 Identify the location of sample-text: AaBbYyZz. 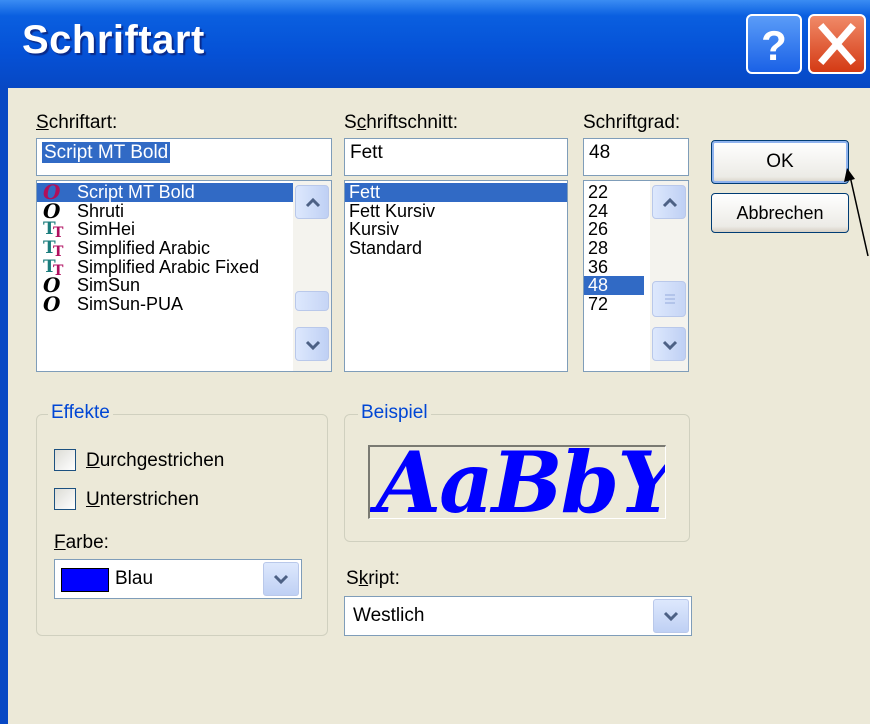
(520, 482).